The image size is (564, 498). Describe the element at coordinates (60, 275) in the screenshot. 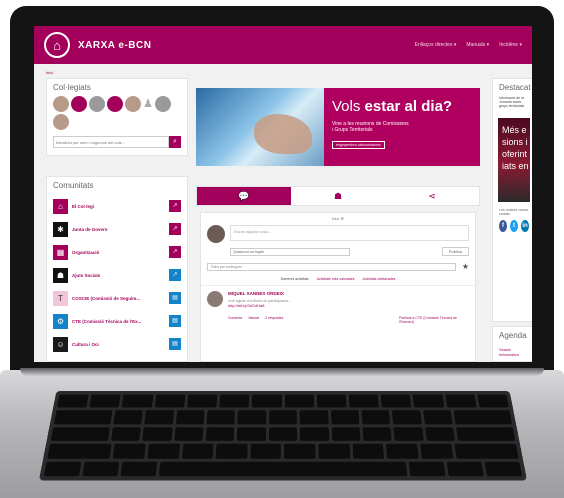

I see `people-icon: ☗` at that location.